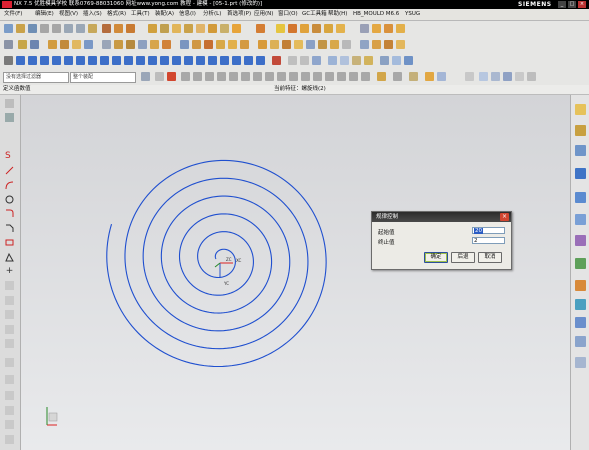 The width and height of the screenshot is (589, 450). I want to click on fillet-icon, so click(9, 213).